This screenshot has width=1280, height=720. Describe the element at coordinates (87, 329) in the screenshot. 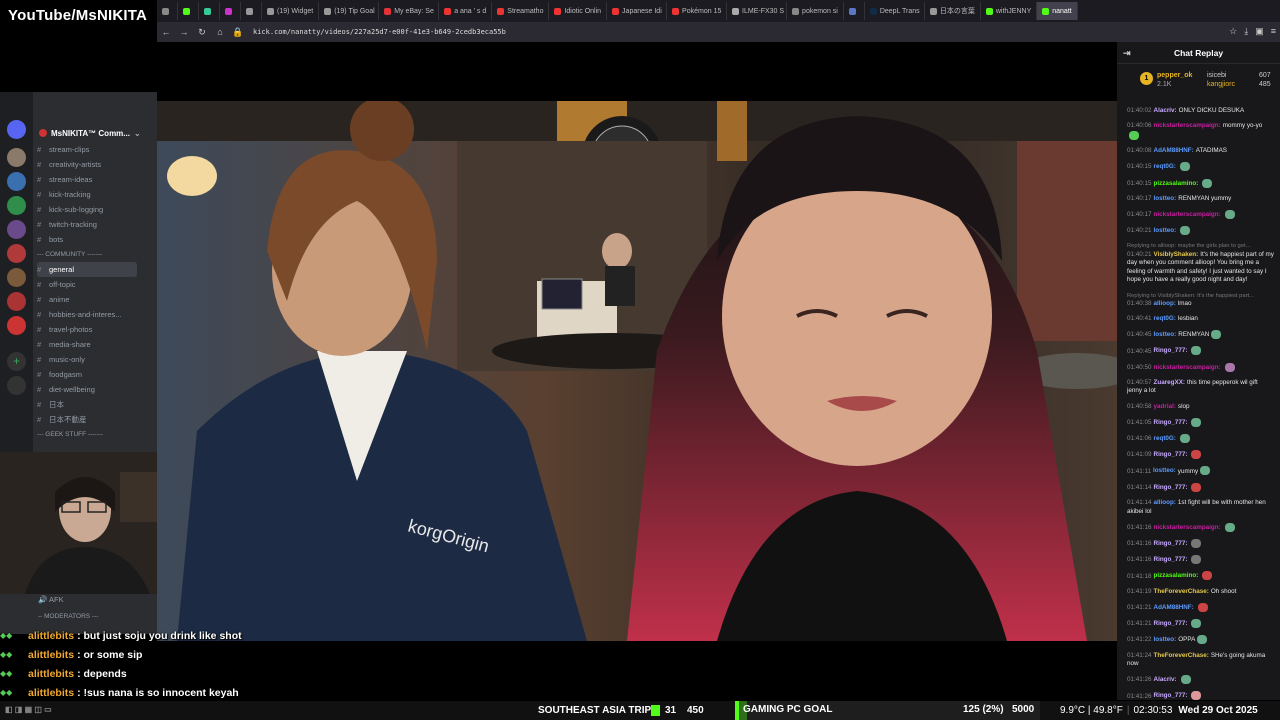

I see `discord-channel-item: # travel-photos` at that location.